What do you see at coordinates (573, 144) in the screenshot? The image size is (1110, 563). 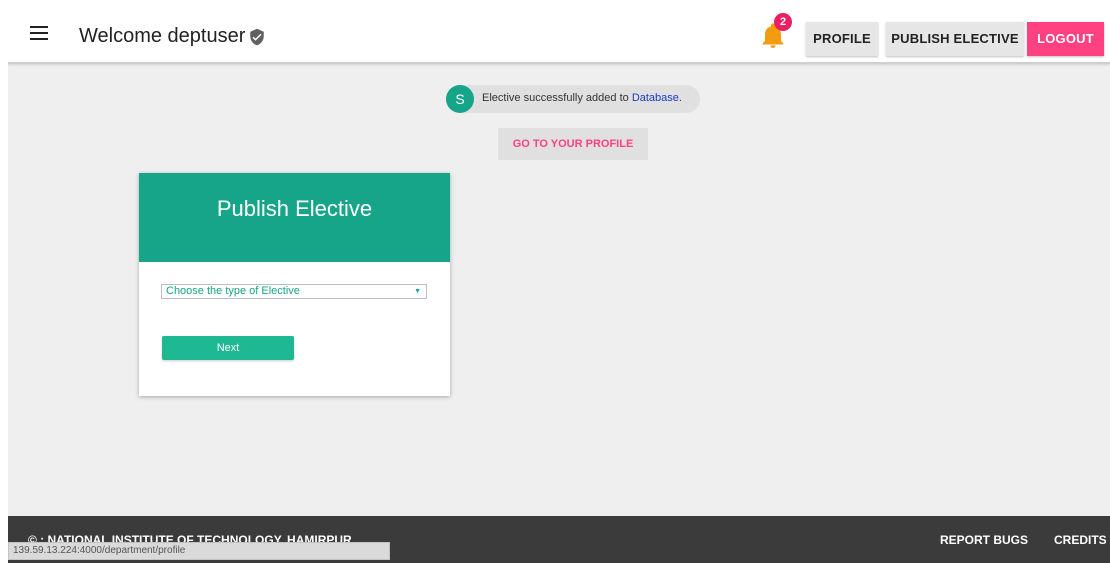 I see `go-to-profile-button: GO TO YOUR PROFILE` at bounding box center [573, 144].